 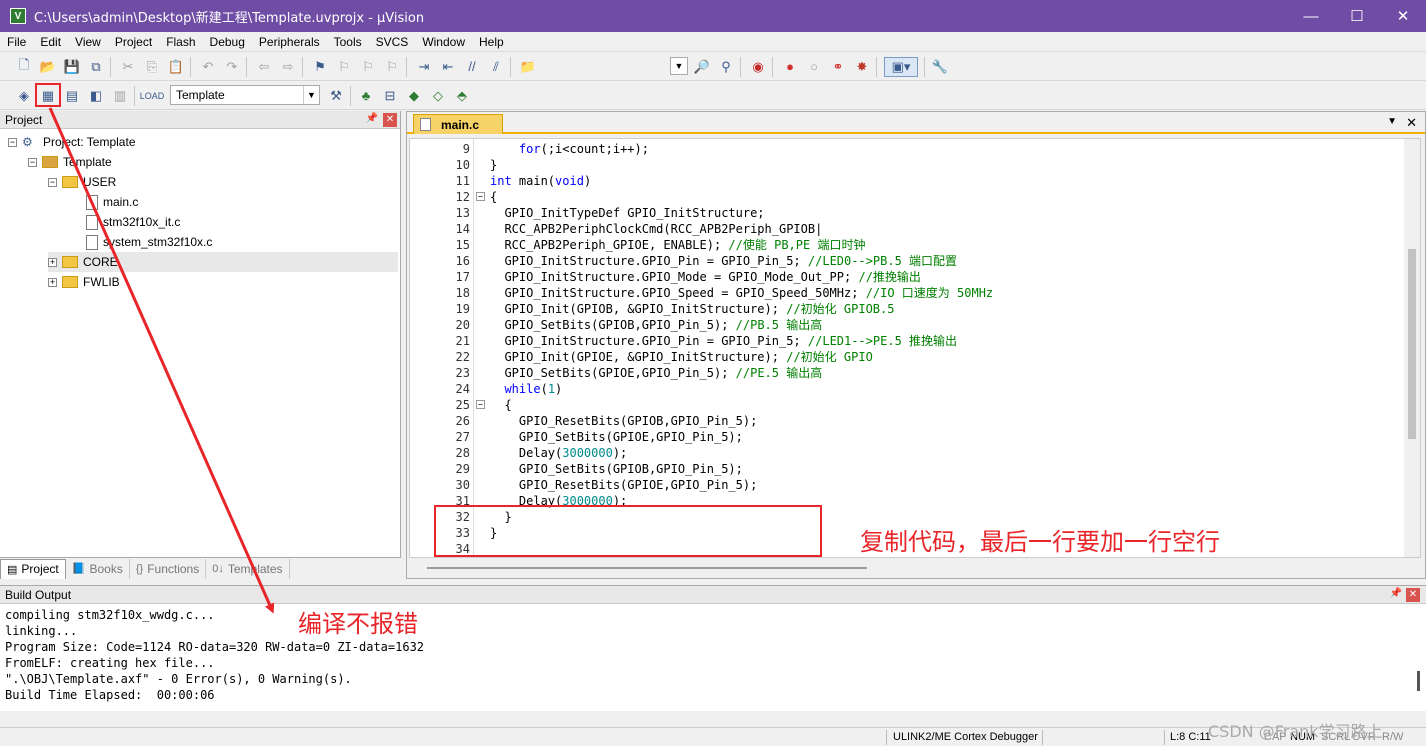 I want to click on folder-icon, so click(x=70, y=282).